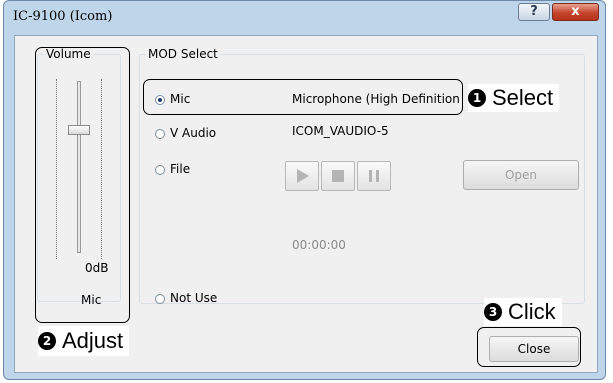  What do you see at coordinates (93, 340) in the screenshot?
I see `callout-adjust-text: Adjust` at bounding box center [93, 340].